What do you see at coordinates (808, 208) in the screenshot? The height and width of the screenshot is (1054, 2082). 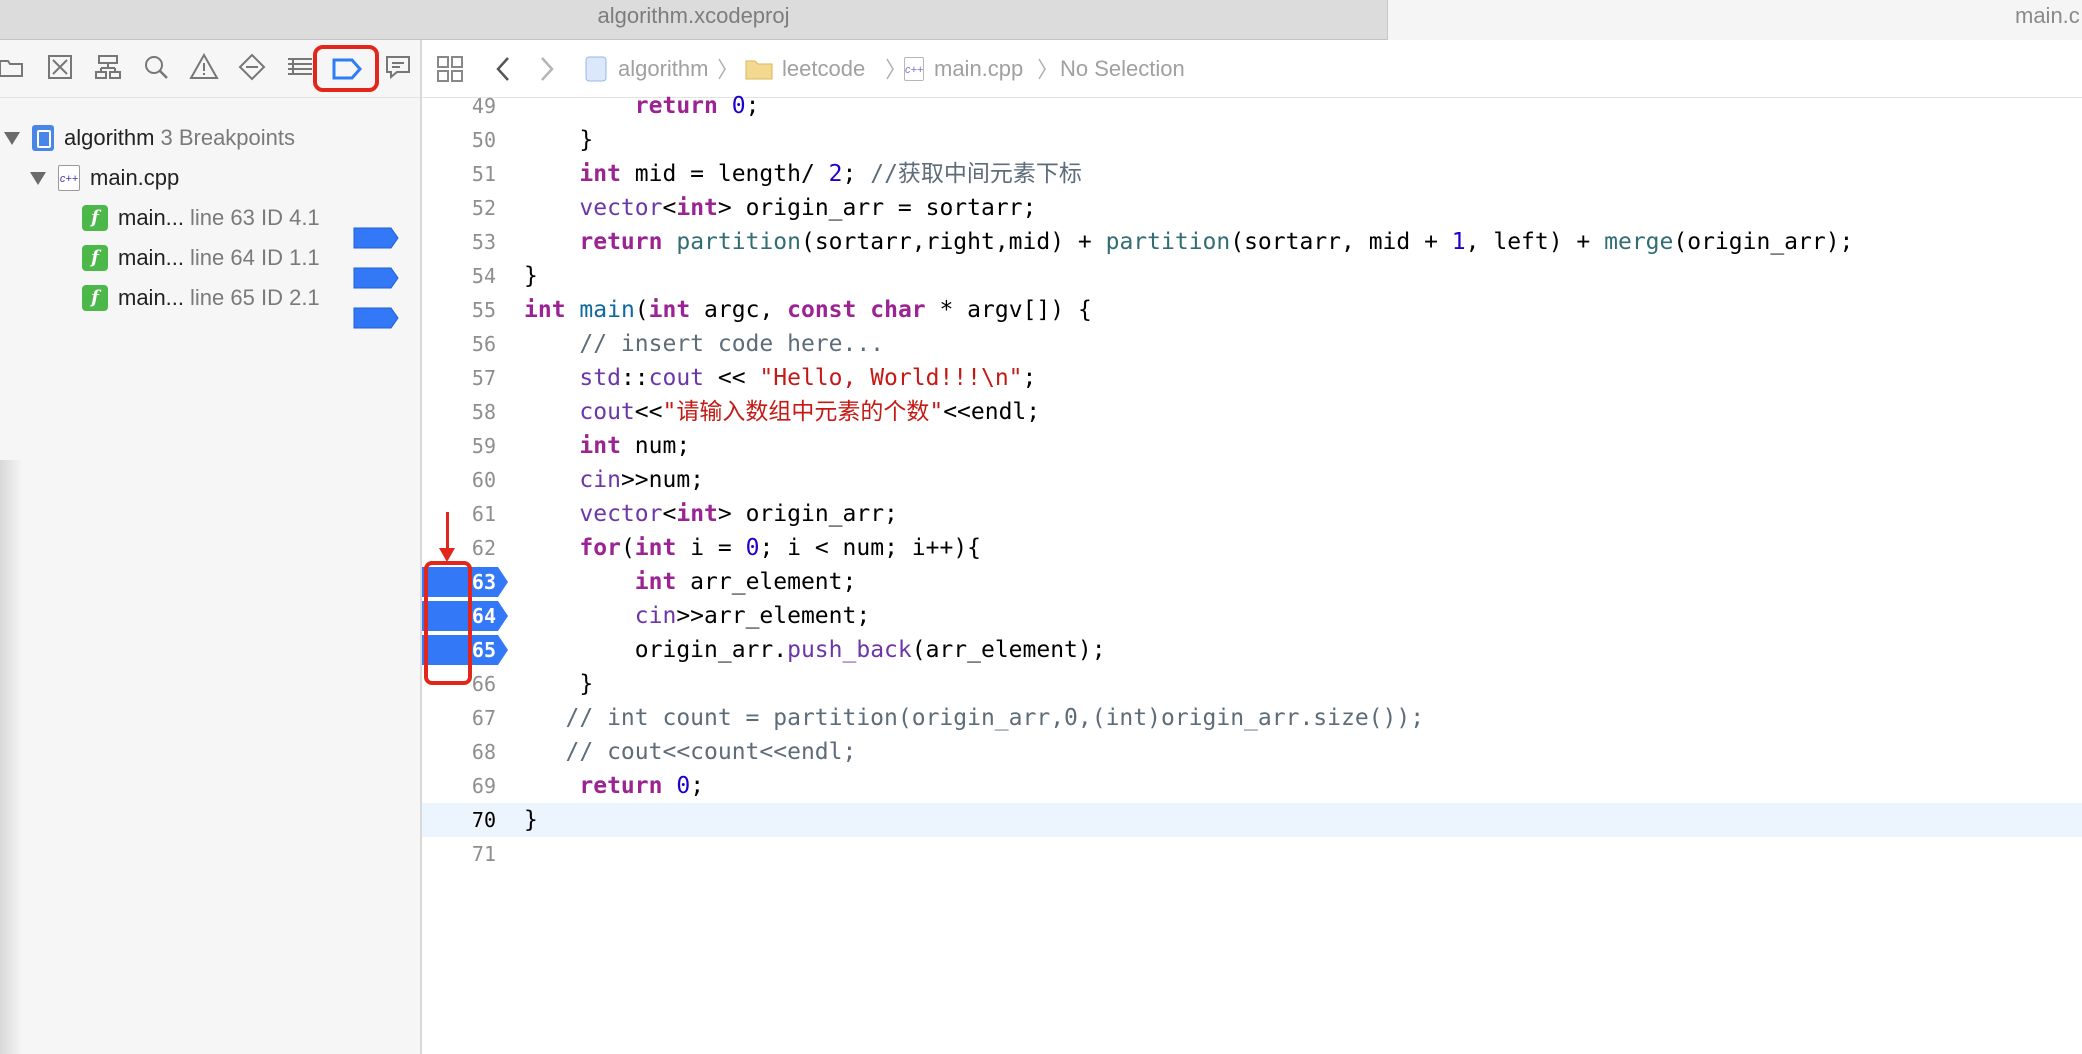 I see `code-text: vector<int> origin_arr = sortarr;` at bounding box center [808, 208].